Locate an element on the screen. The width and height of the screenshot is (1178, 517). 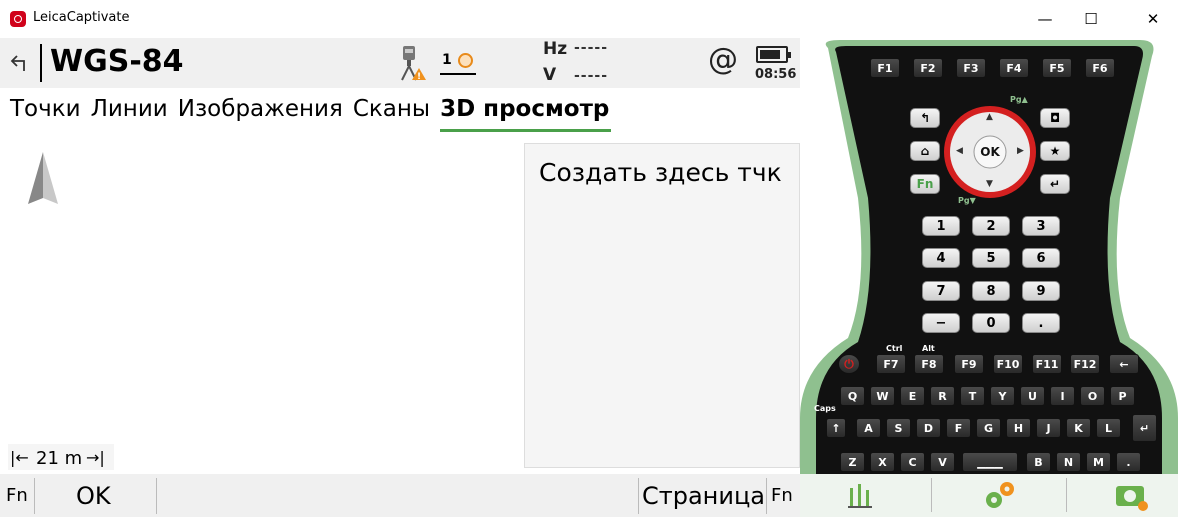
key-fn: Fn is located at coordinates (925, 184).